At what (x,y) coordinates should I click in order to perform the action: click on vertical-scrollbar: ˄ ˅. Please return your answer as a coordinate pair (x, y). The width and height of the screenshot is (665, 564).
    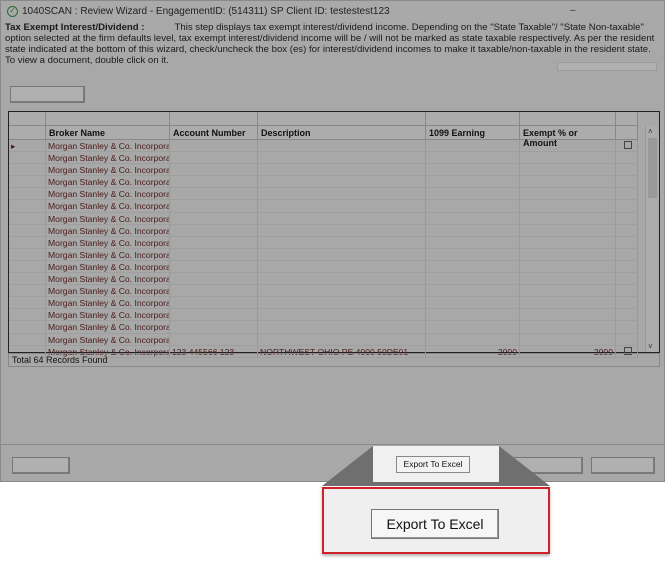
    Looking at the image, I should click on (652, 239).